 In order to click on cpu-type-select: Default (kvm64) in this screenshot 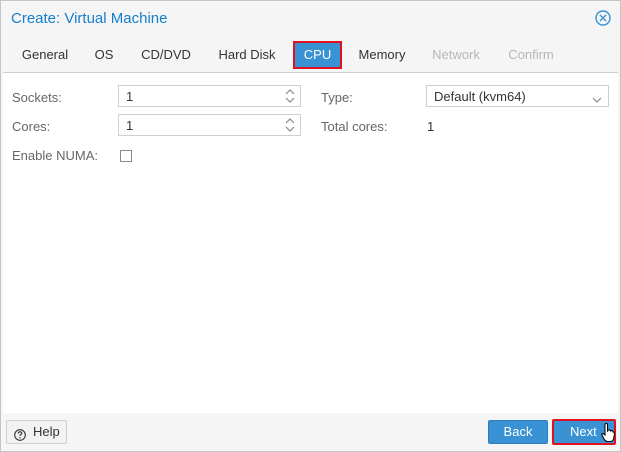, I will do `click(517, 96)`.